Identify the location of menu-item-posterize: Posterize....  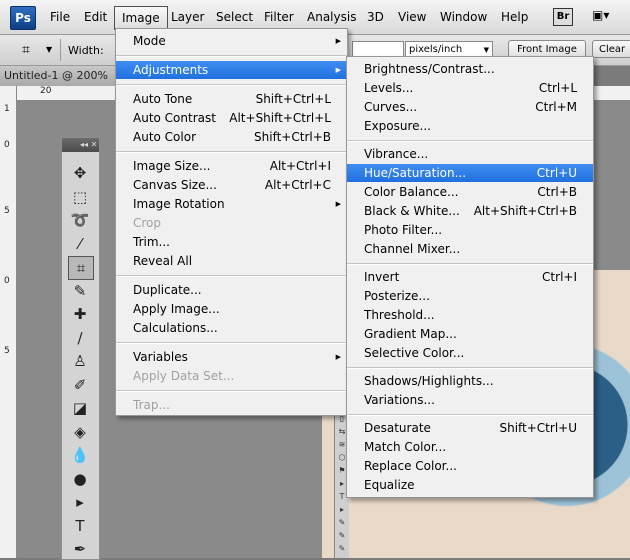
(470, 296).